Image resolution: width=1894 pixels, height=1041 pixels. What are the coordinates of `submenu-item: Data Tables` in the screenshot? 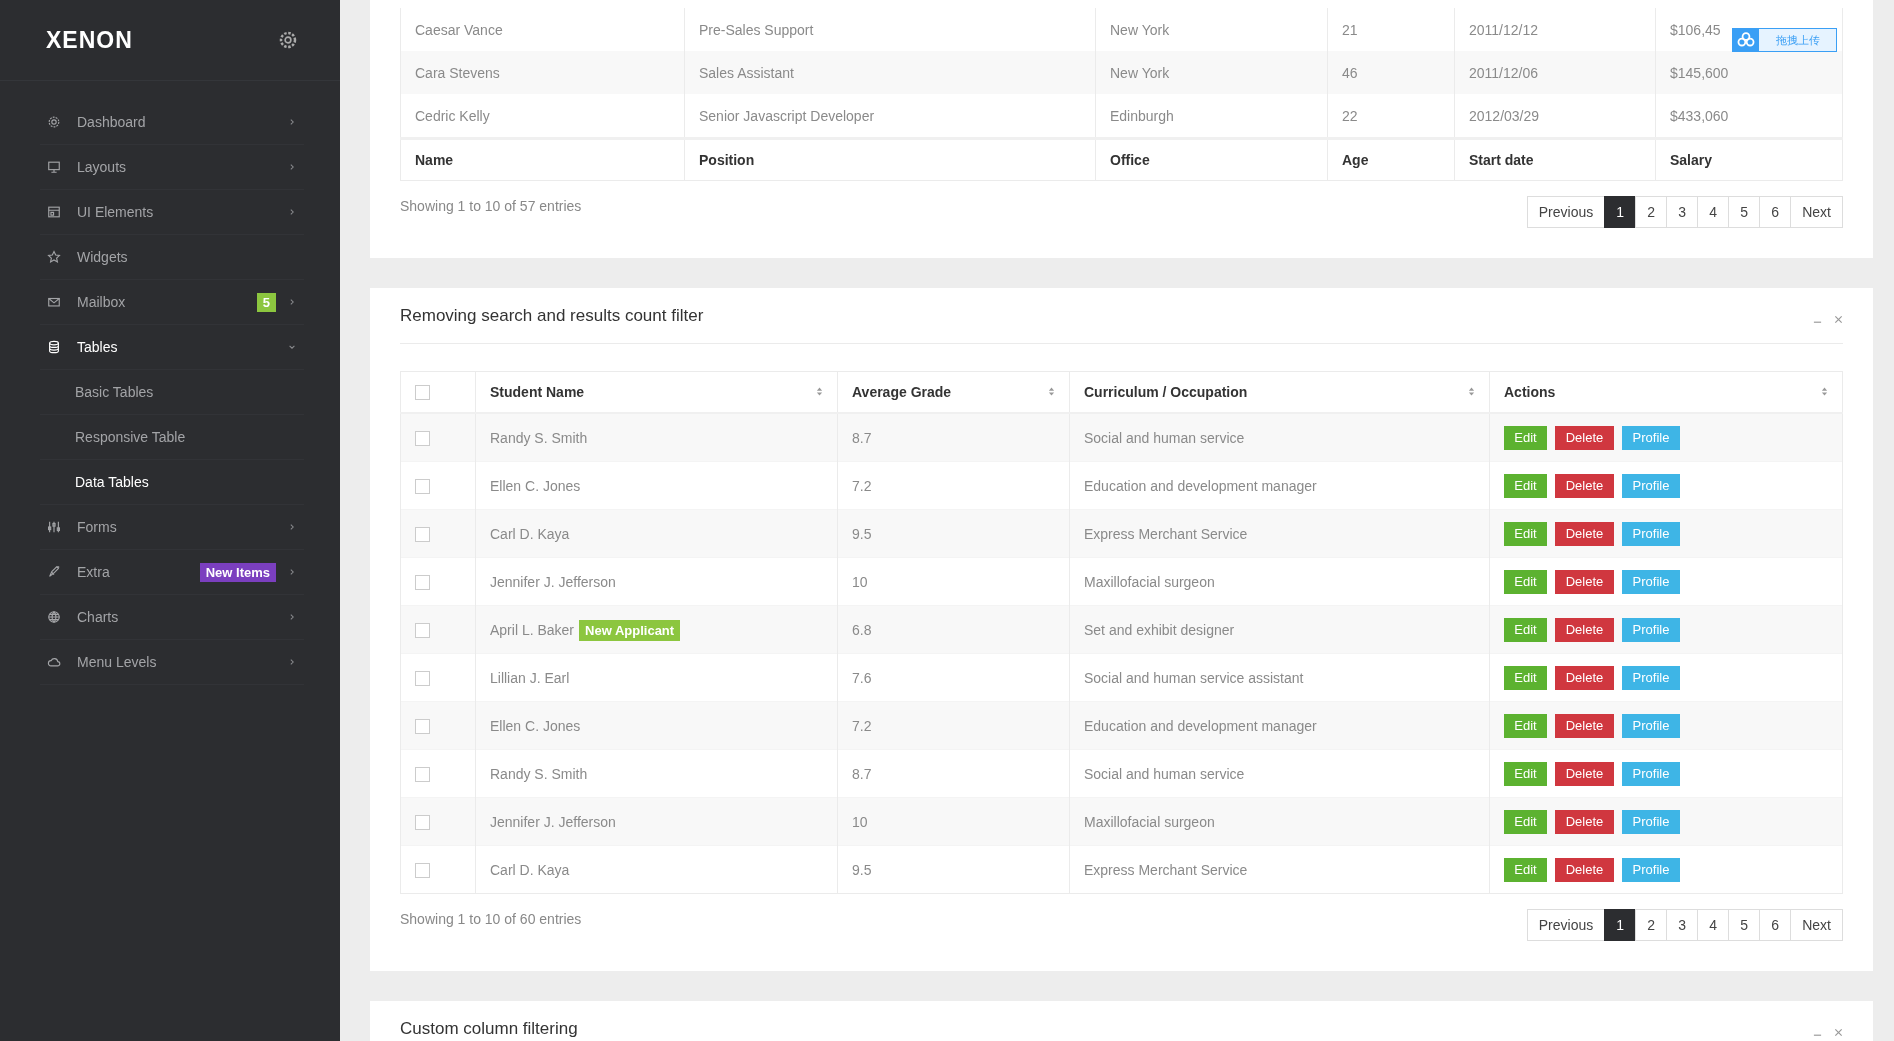 It's located at (172, 482).